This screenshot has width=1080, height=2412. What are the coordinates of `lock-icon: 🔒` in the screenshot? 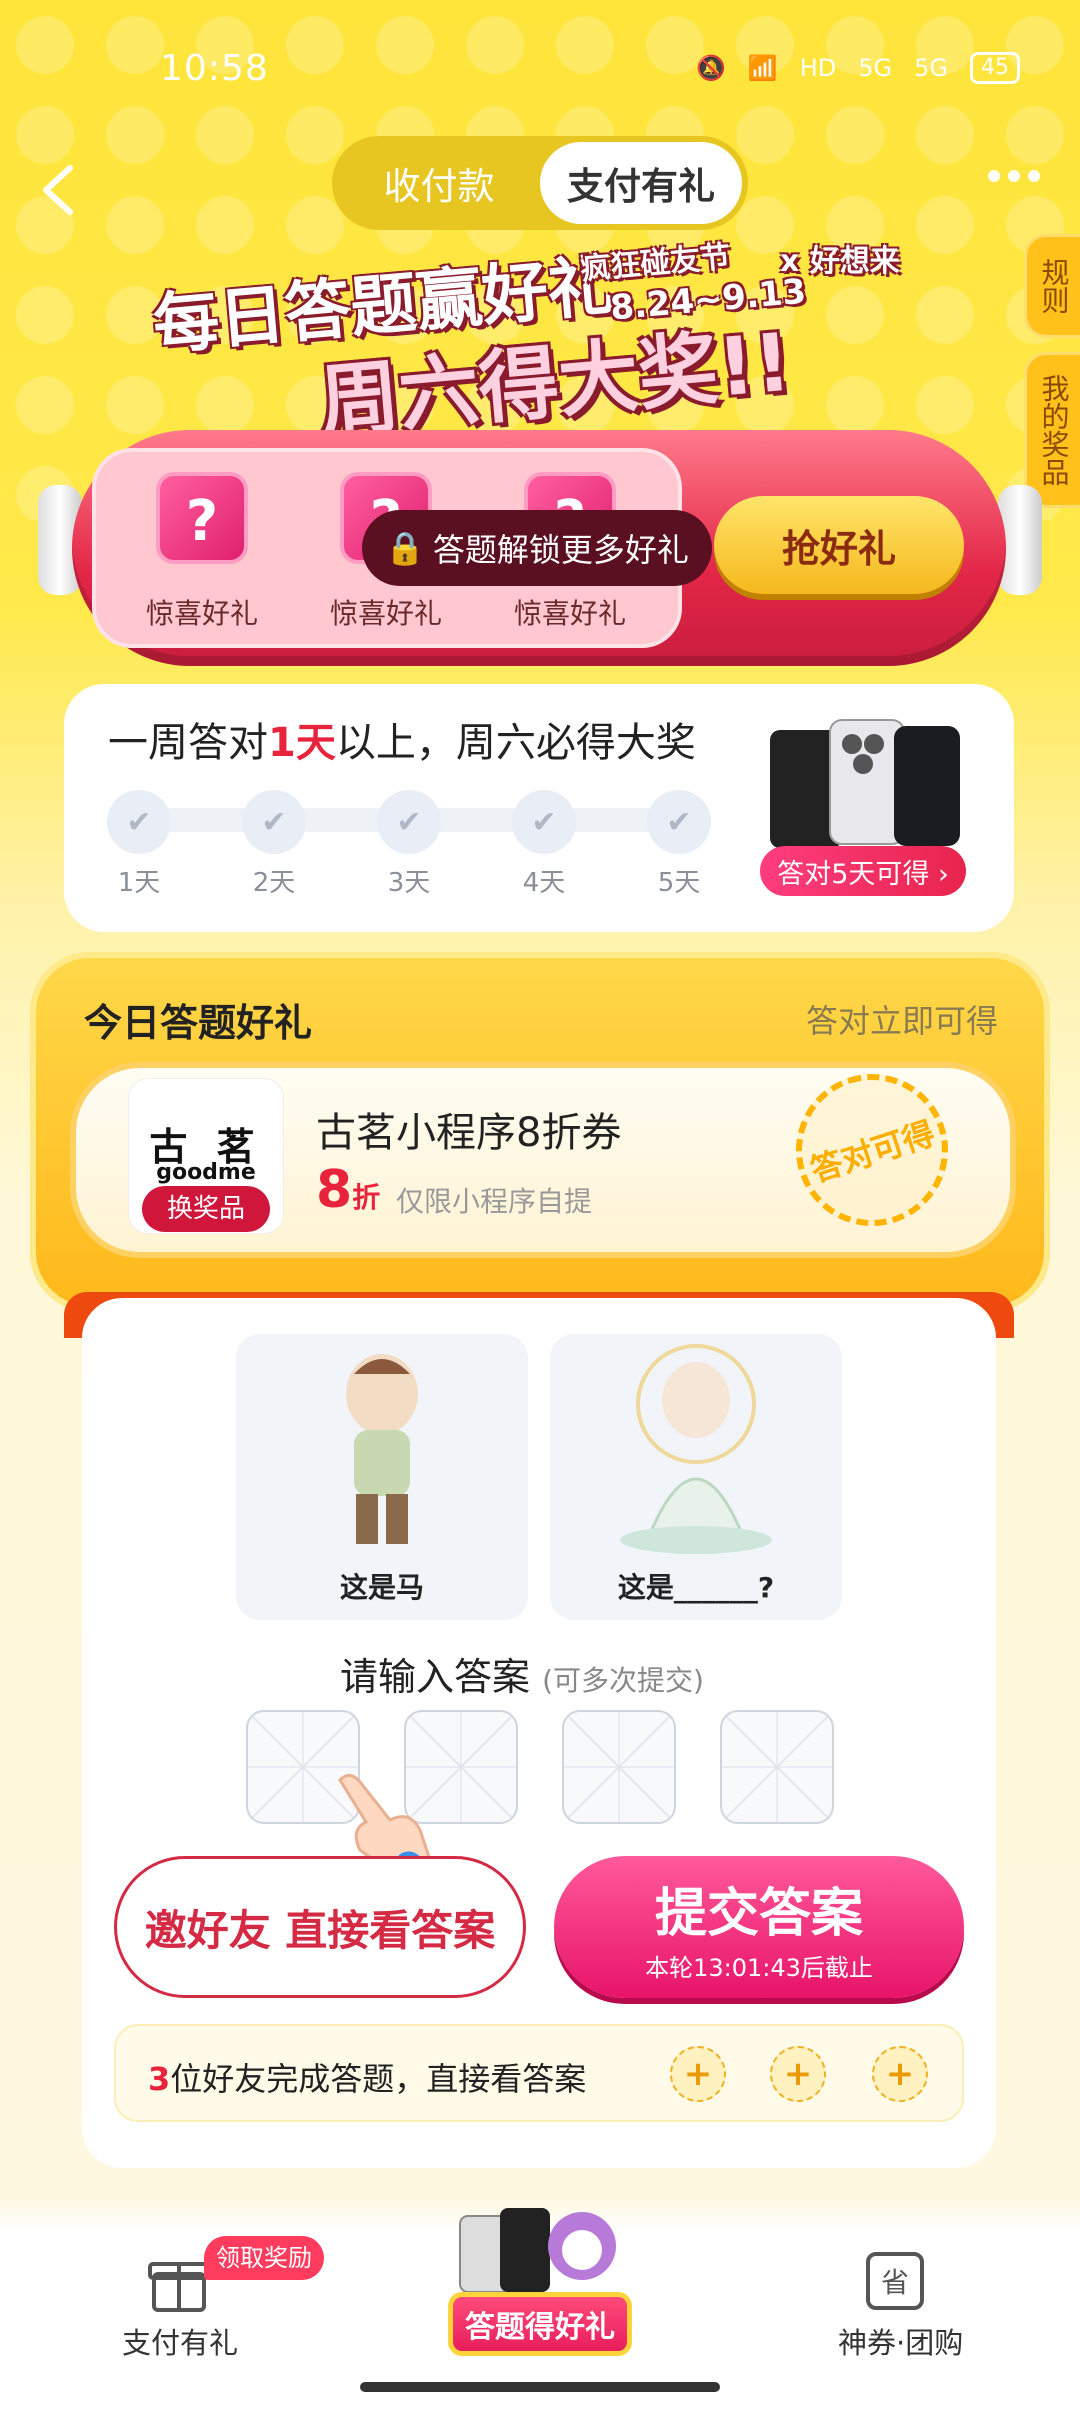 It's located at (405, 548).